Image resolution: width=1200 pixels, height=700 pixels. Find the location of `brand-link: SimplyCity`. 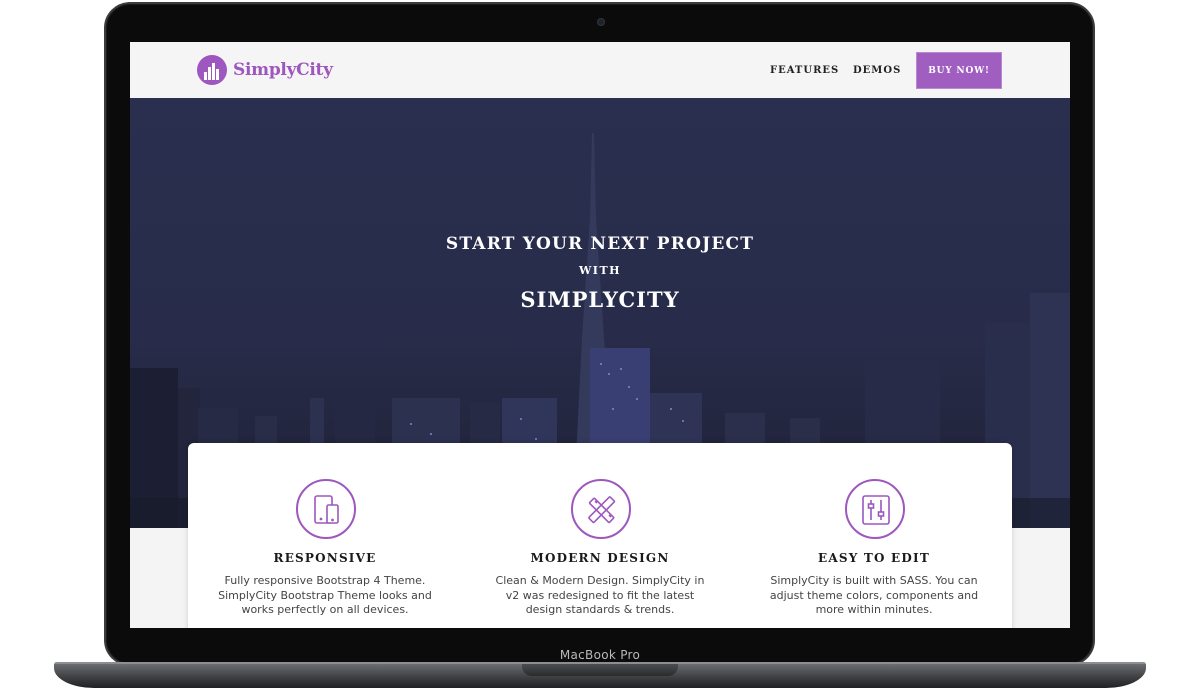

brand-link: SimplyCity is located at coordinates (265, 70).